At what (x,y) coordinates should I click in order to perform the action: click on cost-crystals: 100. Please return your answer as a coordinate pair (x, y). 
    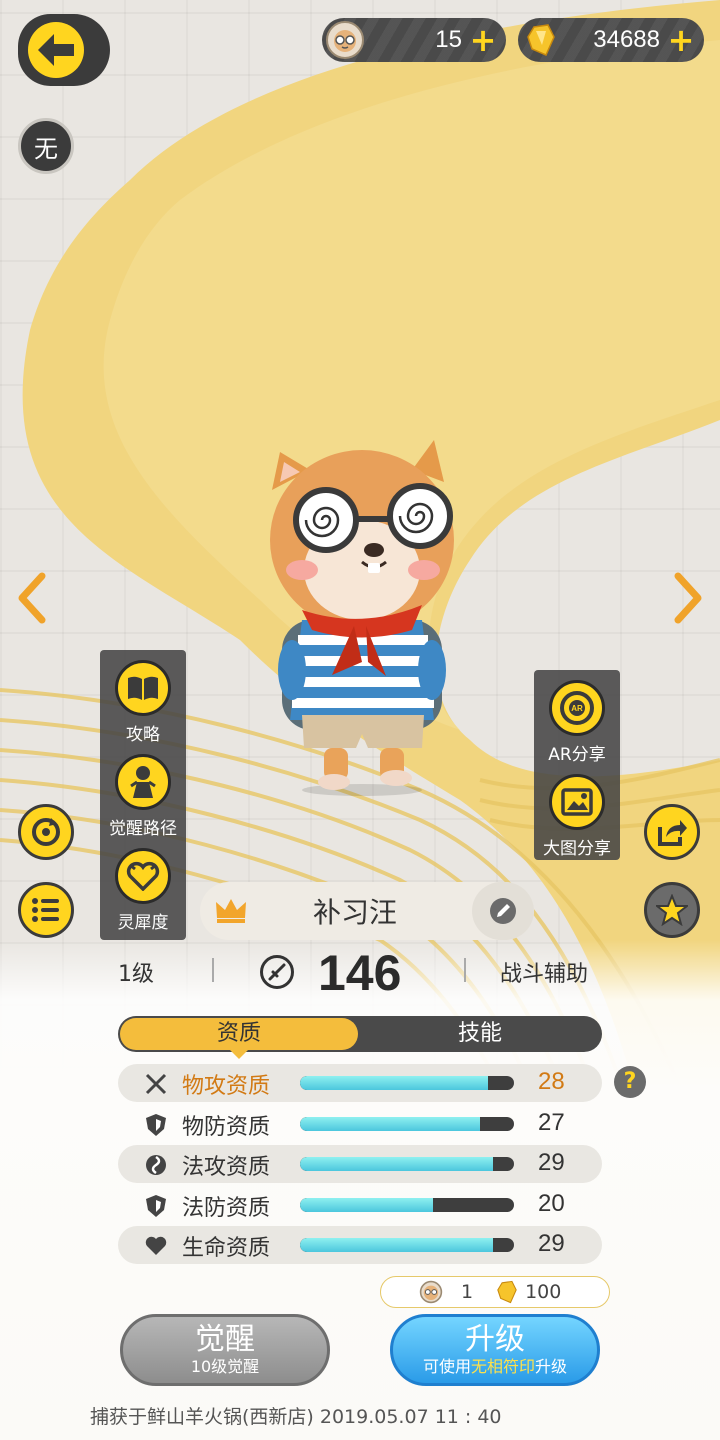
    Looking at the image, I should click on (543, 1292).